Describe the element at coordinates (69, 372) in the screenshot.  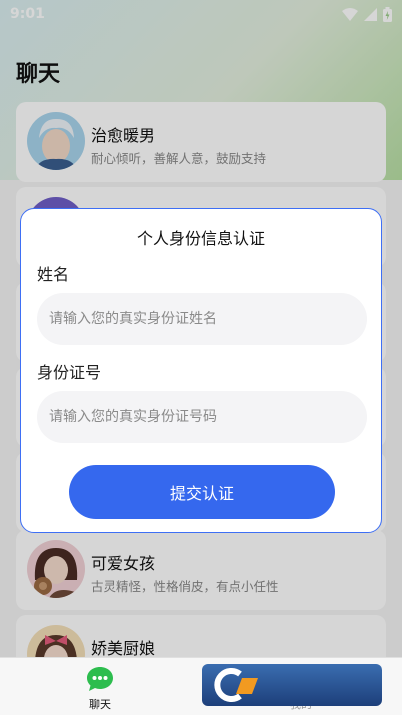
I see `id-number-label: 身份证号` at that location.